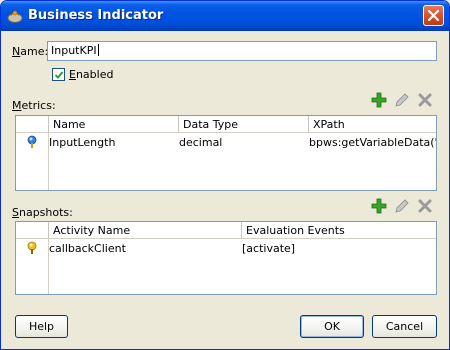 This screenshot has height=350, width=450. I want to click on title-bar: Business Indicator, so click(225, 16).